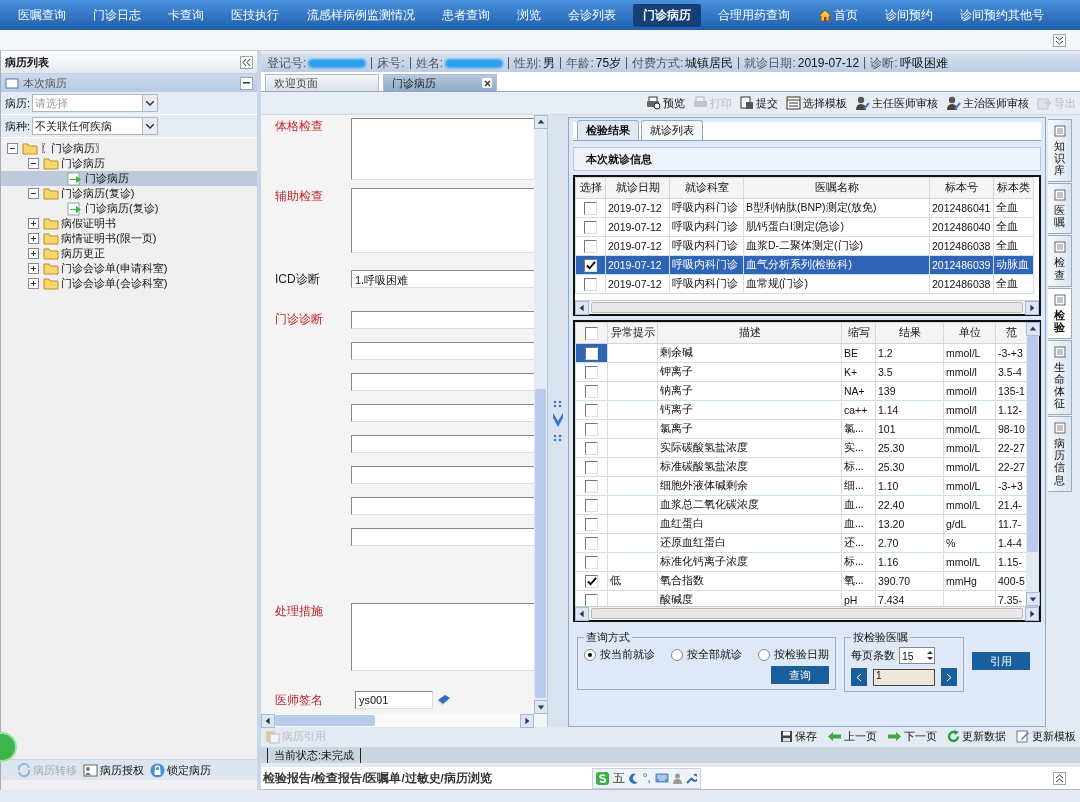  I want to click on table-row: 钙离子 ca++ 1.14 mmol/l 1.12-, so click(800, 410).